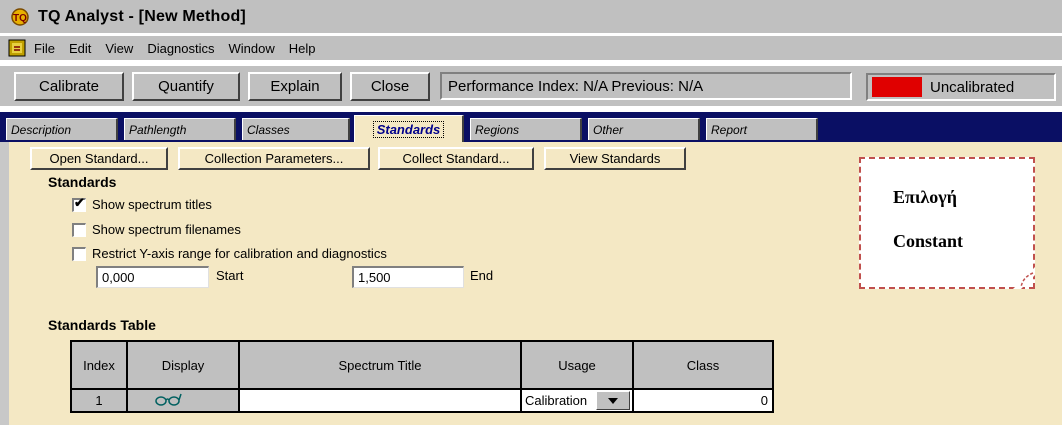 This screenshot has width=1062, height=425. What do you see at coordinates (302, 48) in the screenshot?
I see `menu-help: Help` at bounding box center [302, 48].